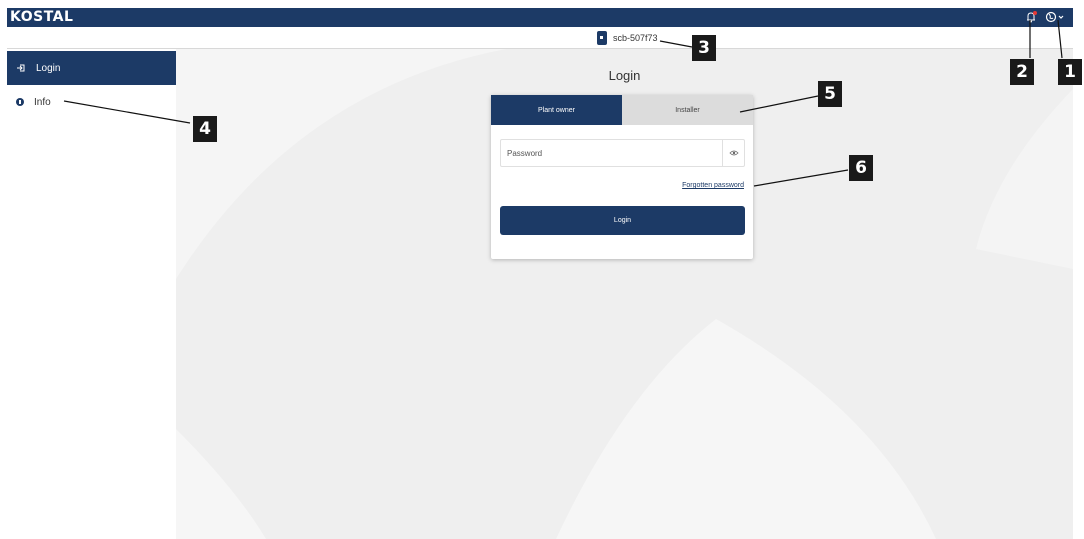  I want to click on show-password-button, so click(733, 153).